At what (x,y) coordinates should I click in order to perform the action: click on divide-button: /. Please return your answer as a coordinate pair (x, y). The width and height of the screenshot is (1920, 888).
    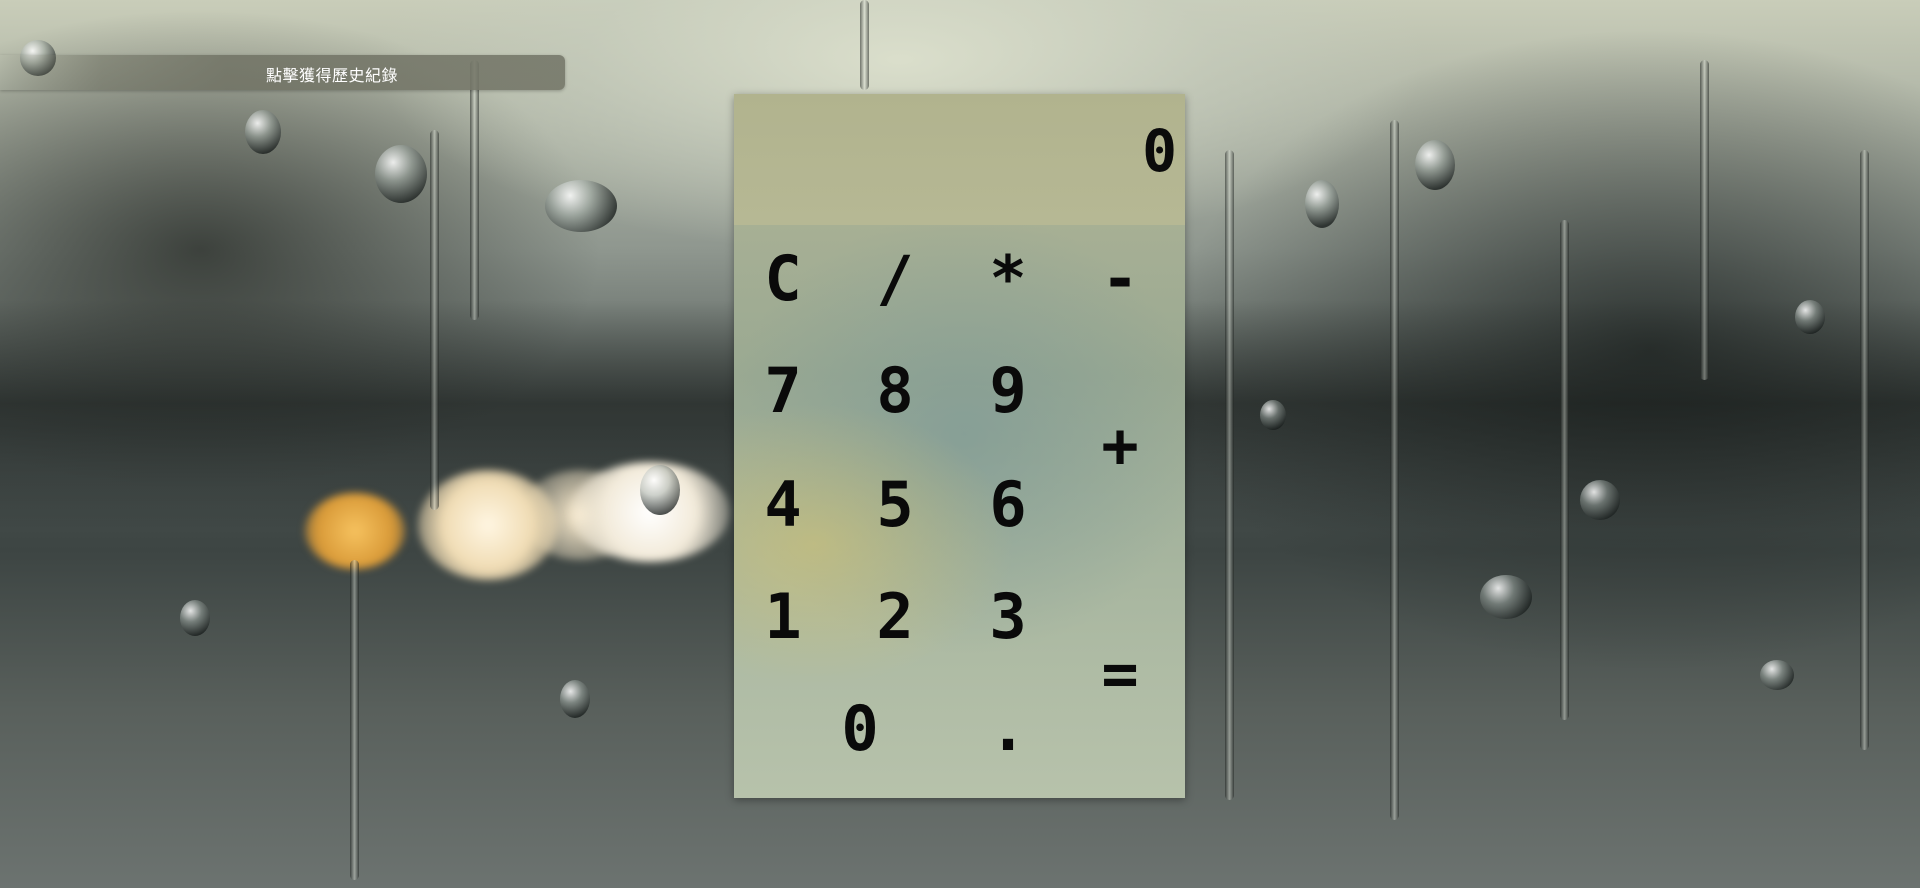
    Looking at the image, I should click on (895, 279).